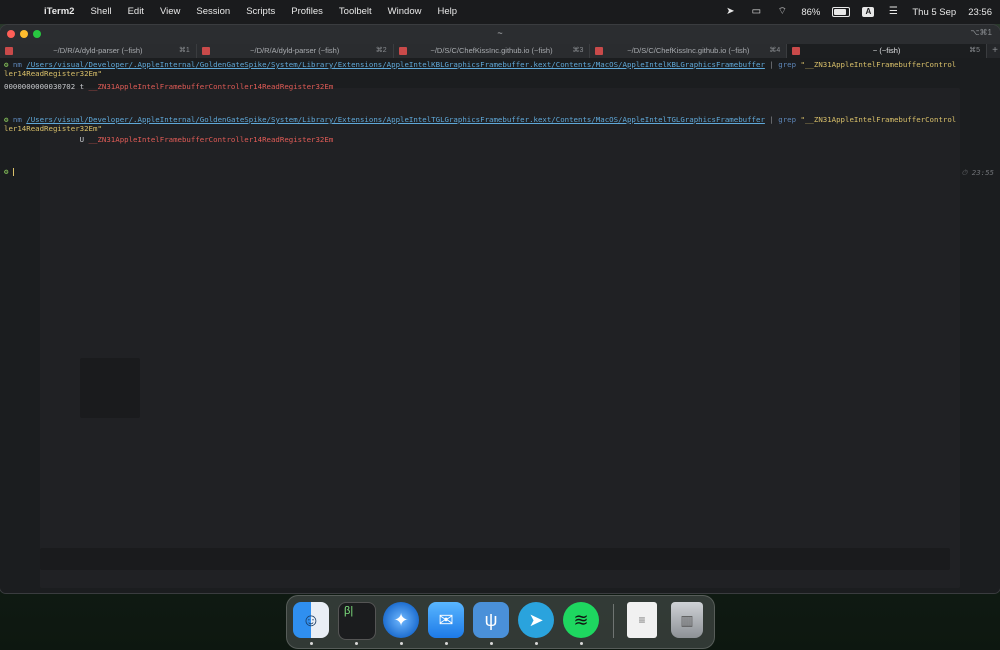 This screenshot has height=650, width=1000. I want to click on tab-3: ~/D/S/C/ChefKissInc.github.io (~fish) ⌘3, so click(492, 51).